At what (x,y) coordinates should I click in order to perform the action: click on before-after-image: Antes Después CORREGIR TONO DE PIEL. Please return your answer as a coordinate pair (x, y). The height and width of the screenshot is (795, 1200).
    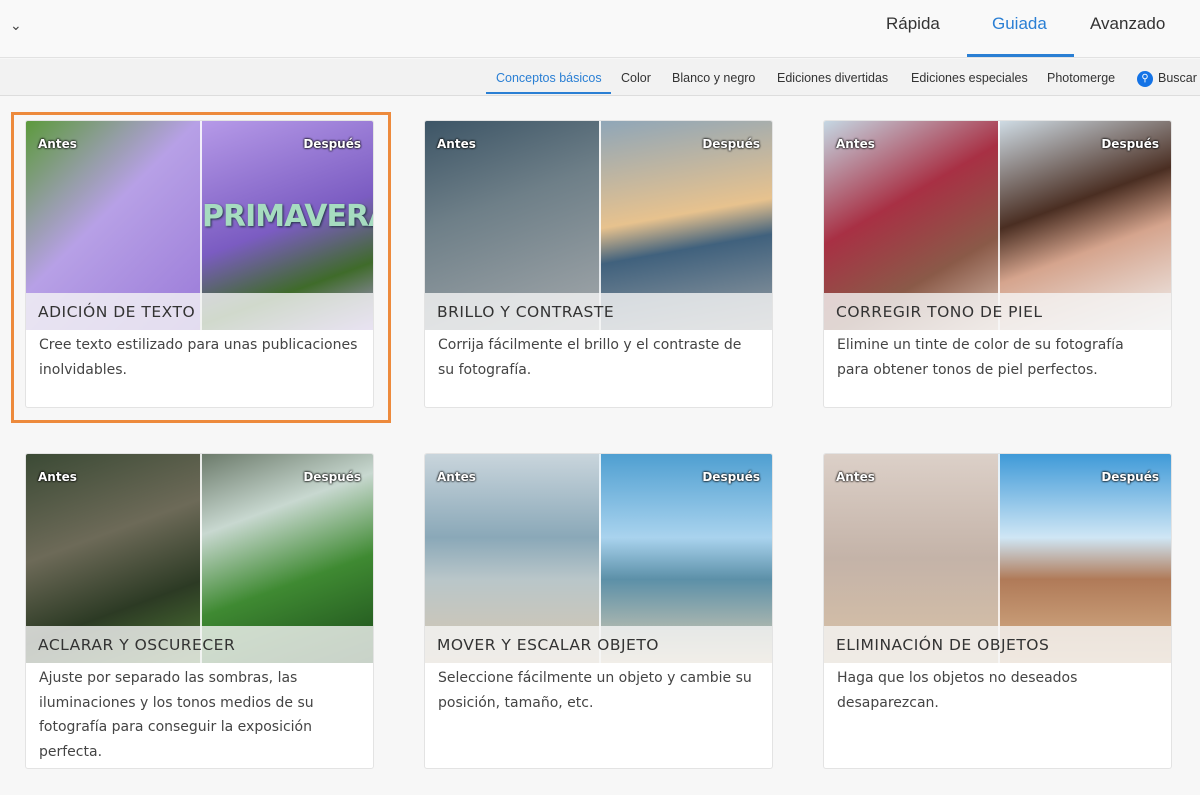
    Looking at the image, I should click on (997, 225).